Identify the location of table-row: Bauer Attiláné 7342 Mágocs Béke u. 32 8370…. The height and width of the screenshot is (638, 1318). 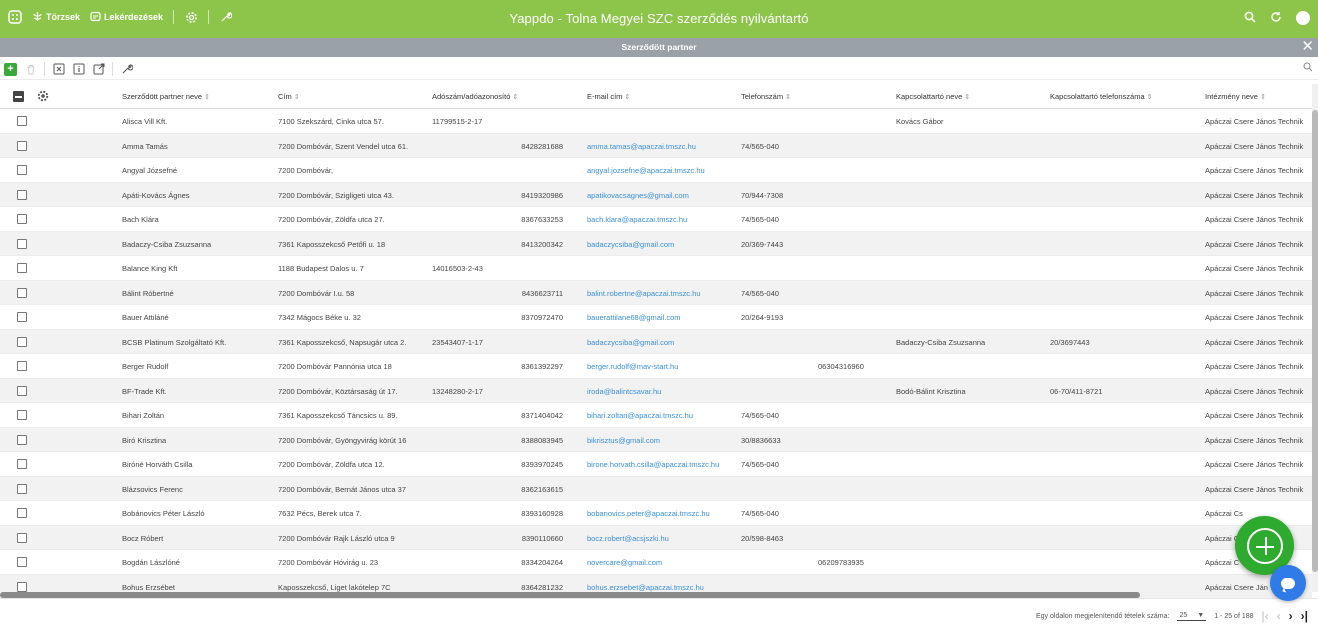
(656, 317).